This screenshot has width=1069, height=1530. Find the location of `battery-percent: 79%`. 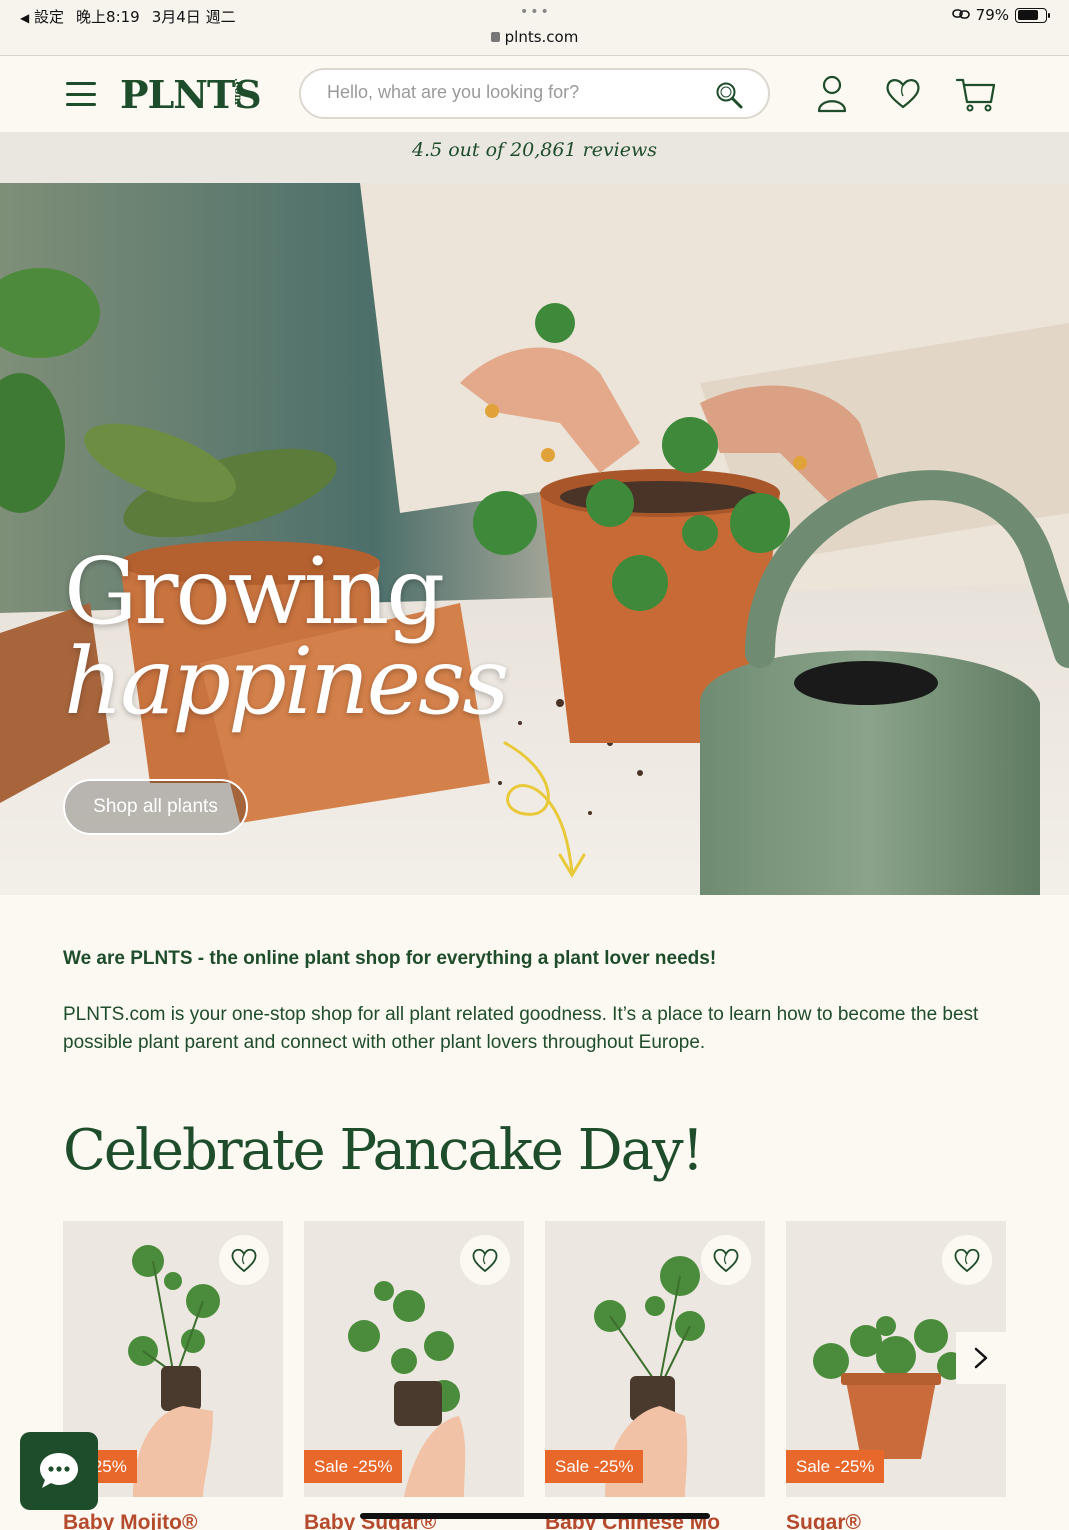

battery-percent: 79% is located at coordinates (992, 15).